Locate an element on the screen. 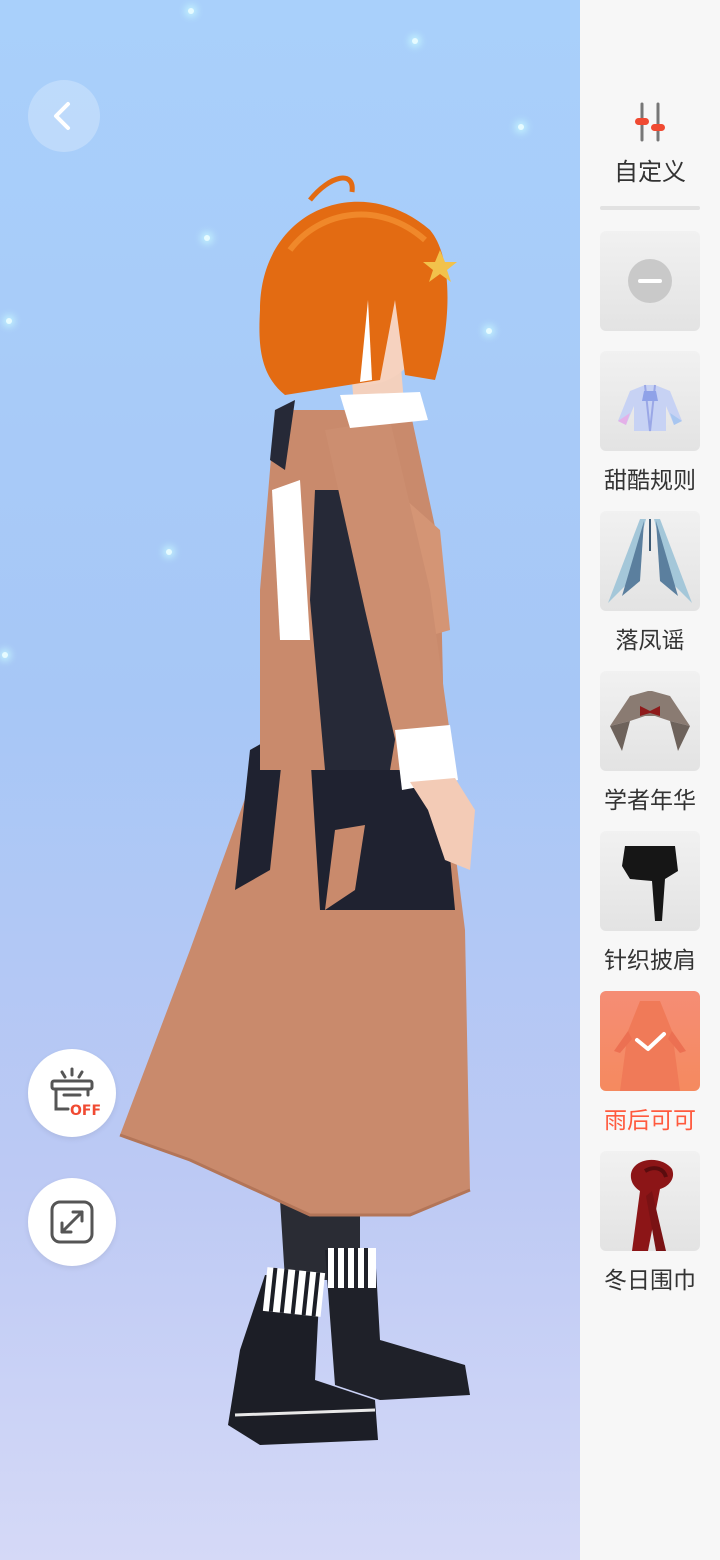 Image resolution: width=720 pixels, height=1560 pixels. check-icon is located at coordinates (650, 1041).